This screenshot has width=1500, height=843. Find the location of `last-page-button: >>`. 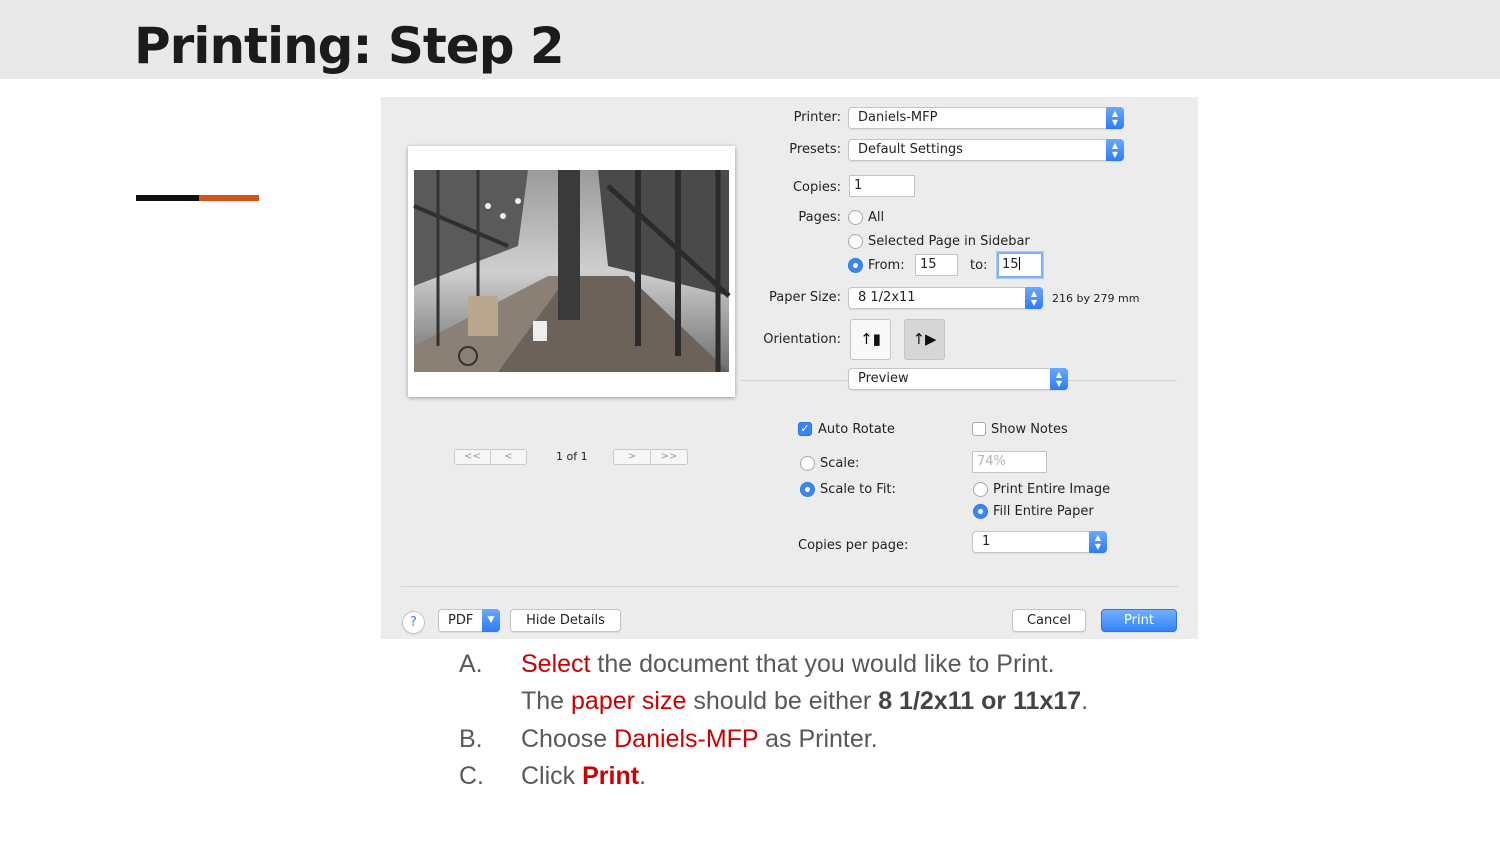

last-page-button: >> is located at coordinates (668, 457).